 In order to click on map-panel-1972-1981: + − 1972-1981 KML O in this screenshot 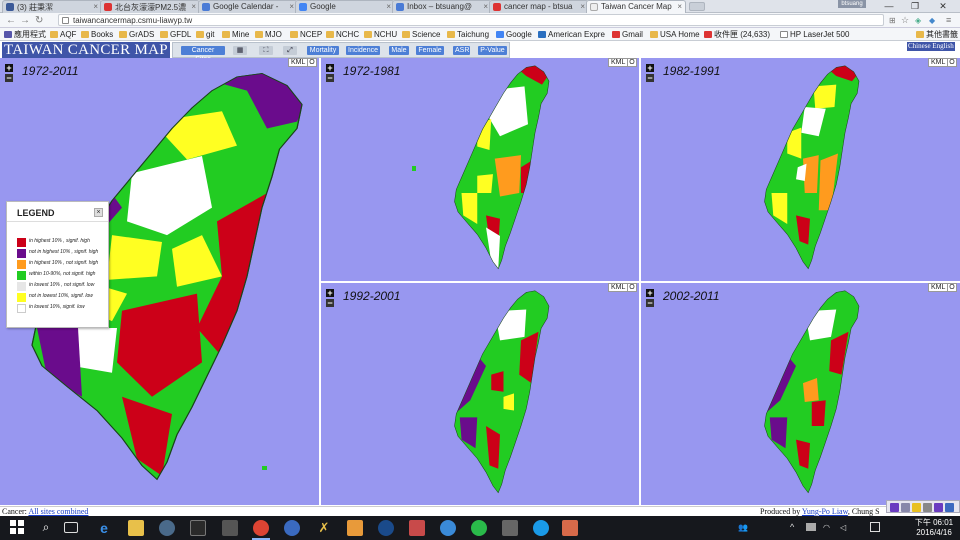, I will do `click(480, 169)`.